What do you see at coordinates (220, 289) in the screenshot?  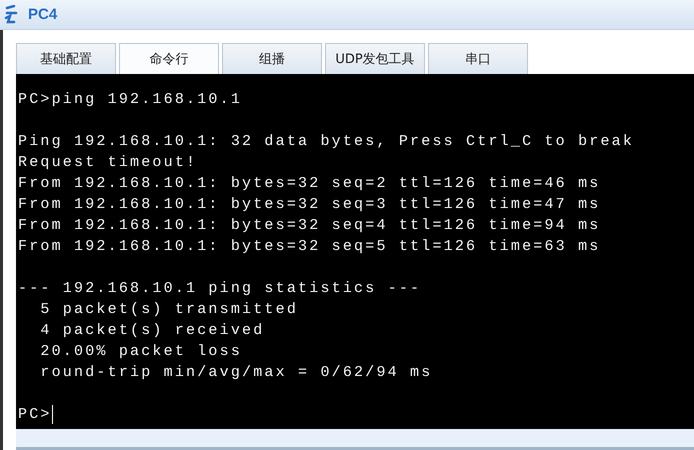 I see `terminal-line: --- 192.168.10.1 ping statistics ---` at bounding box center [220, 289].